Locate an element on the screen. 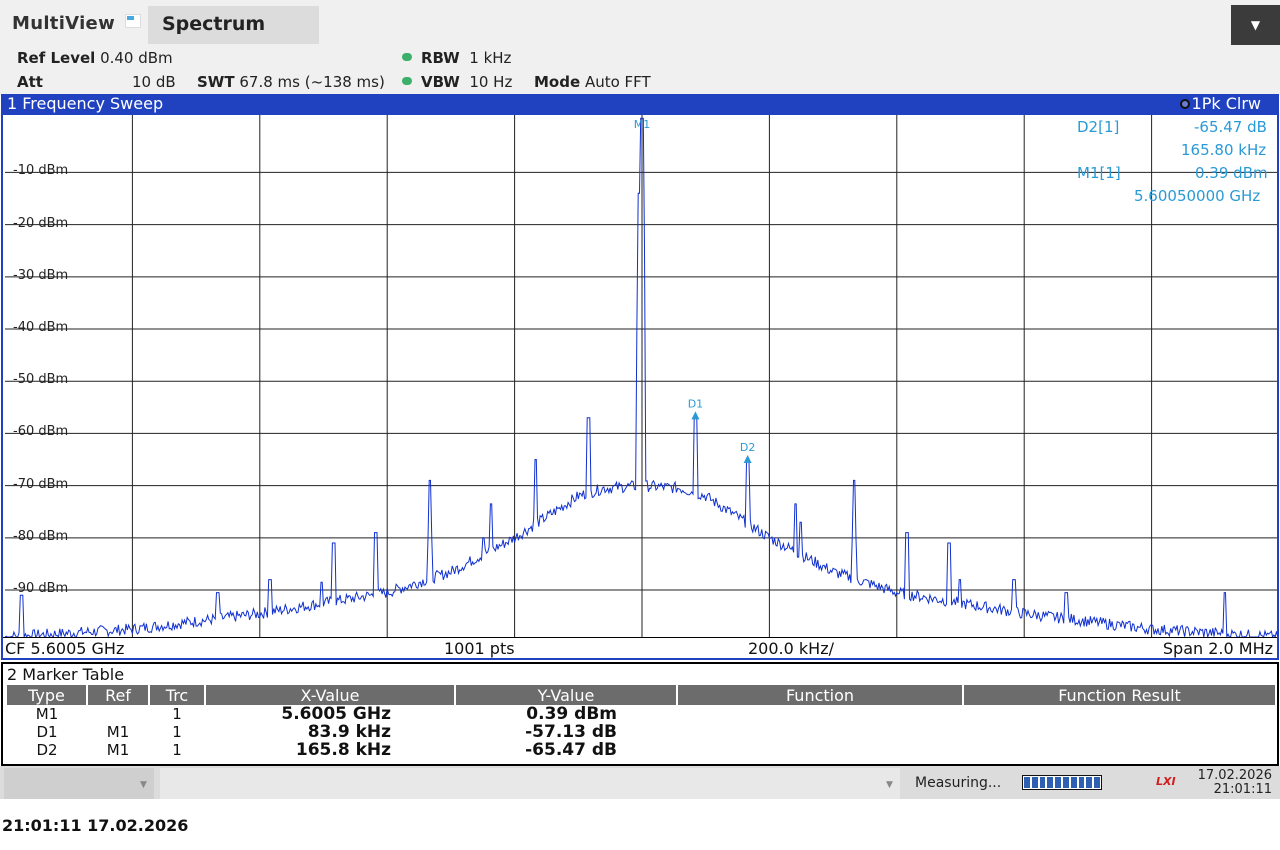 The width and height of the screenshot is (1280, 850). cell-y-value: -57.13 dB is located at coordinates (571, 732).